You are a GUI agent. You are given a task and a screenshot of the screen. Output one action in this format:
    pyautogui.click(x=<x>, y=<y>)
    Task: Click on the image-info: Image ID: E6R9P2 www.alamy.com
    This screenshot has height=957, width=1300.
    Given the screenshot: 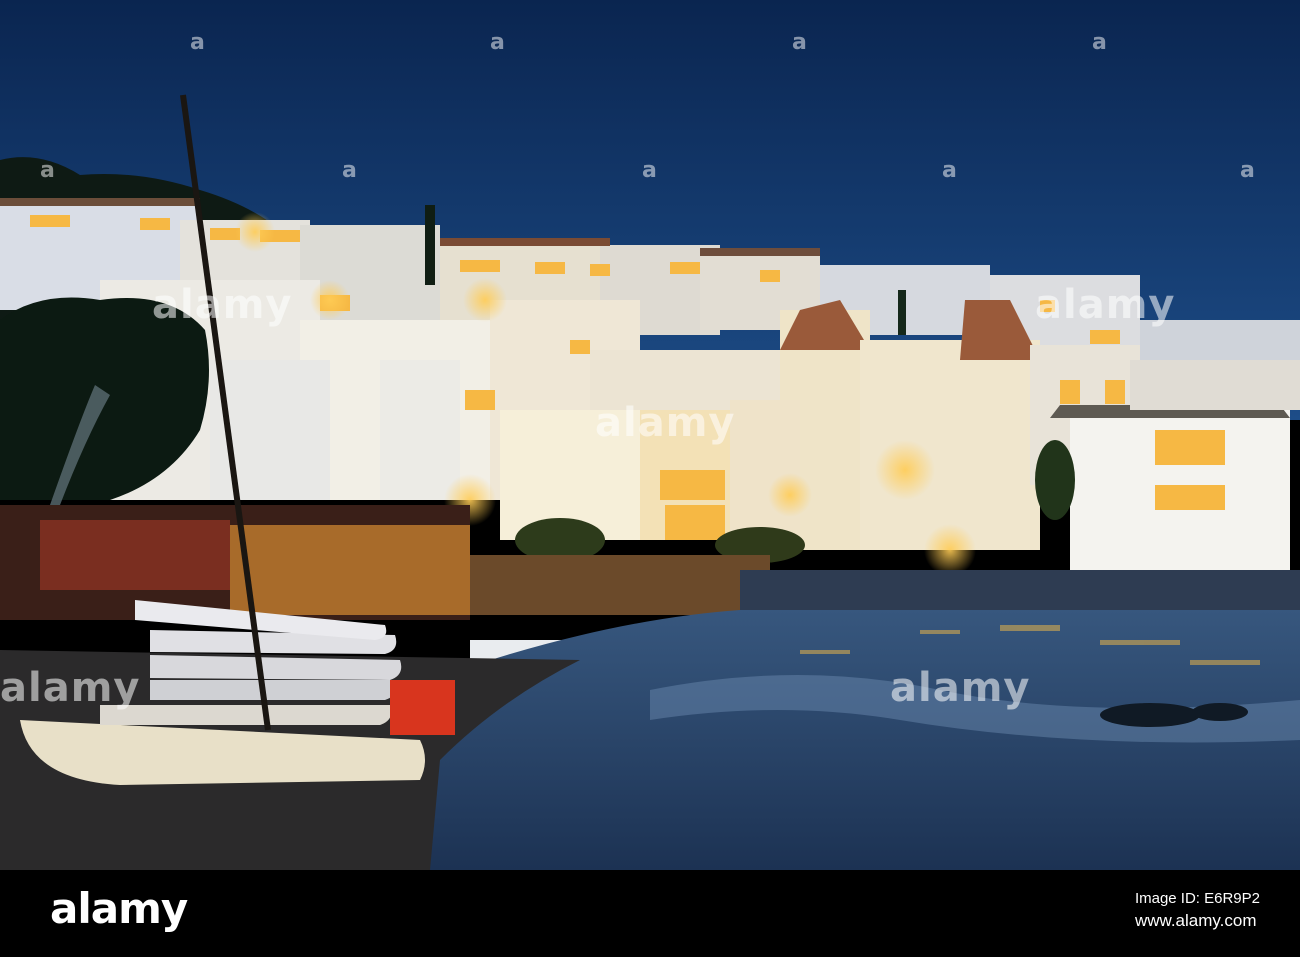 What is the action you would take?
    pyautogui.click(x=1197, y=910)
    